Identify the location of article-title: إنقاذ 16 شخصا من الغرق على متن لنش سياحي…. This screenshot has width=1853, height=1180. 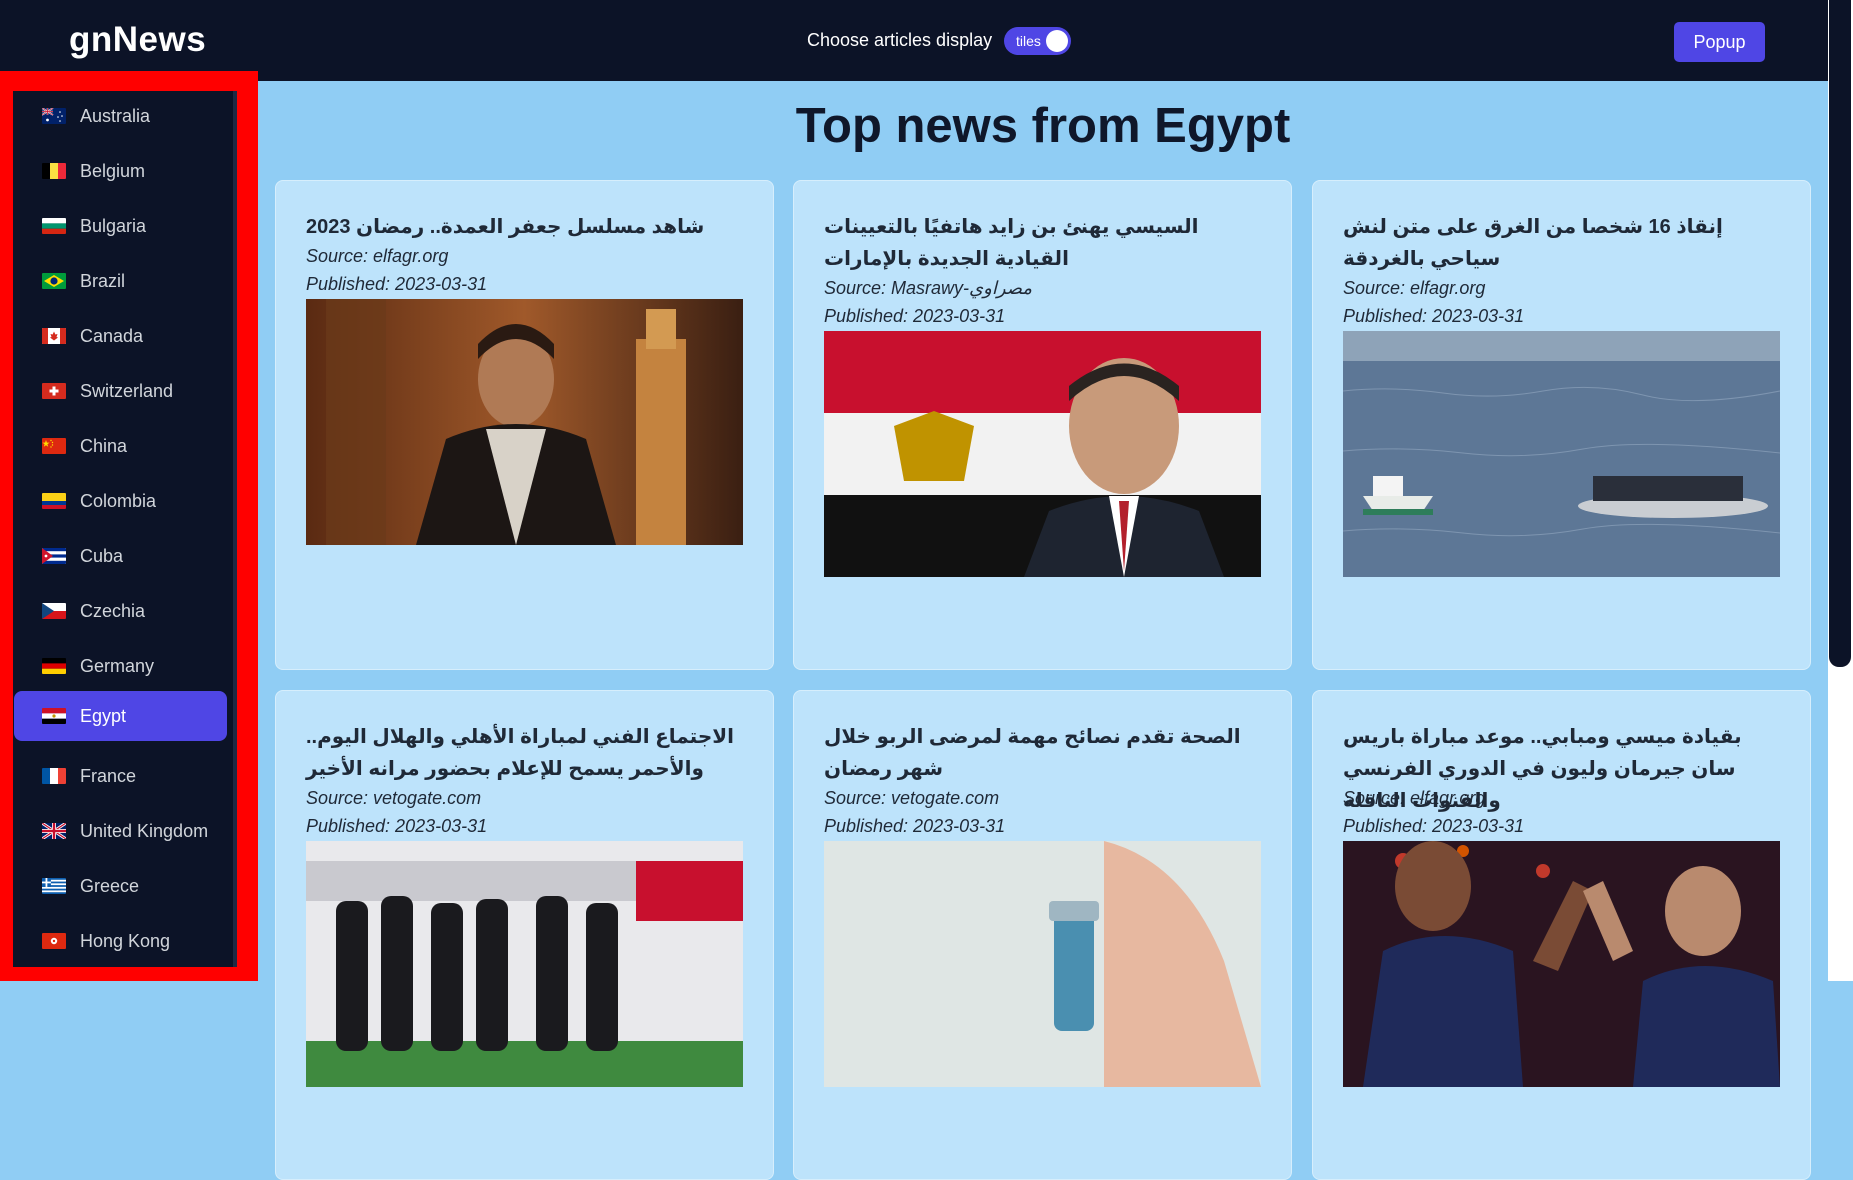
(1563, 243).